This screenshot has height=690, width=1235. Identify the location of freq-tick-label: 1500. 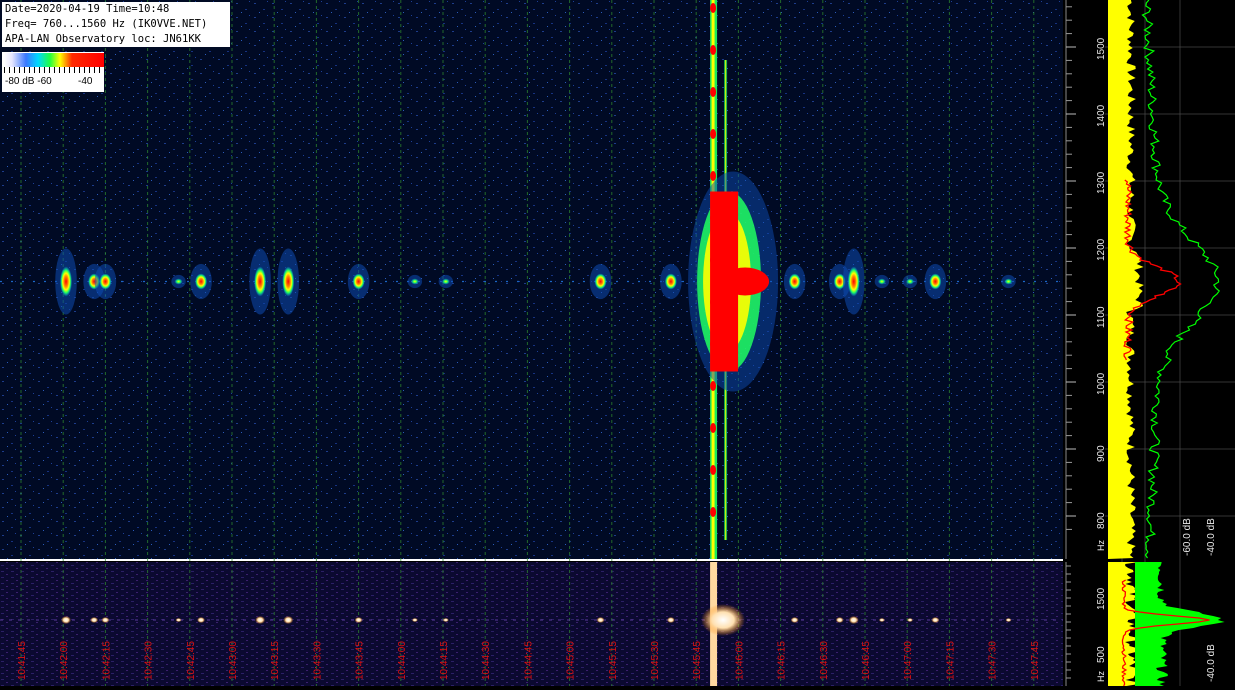
(1101, 48).